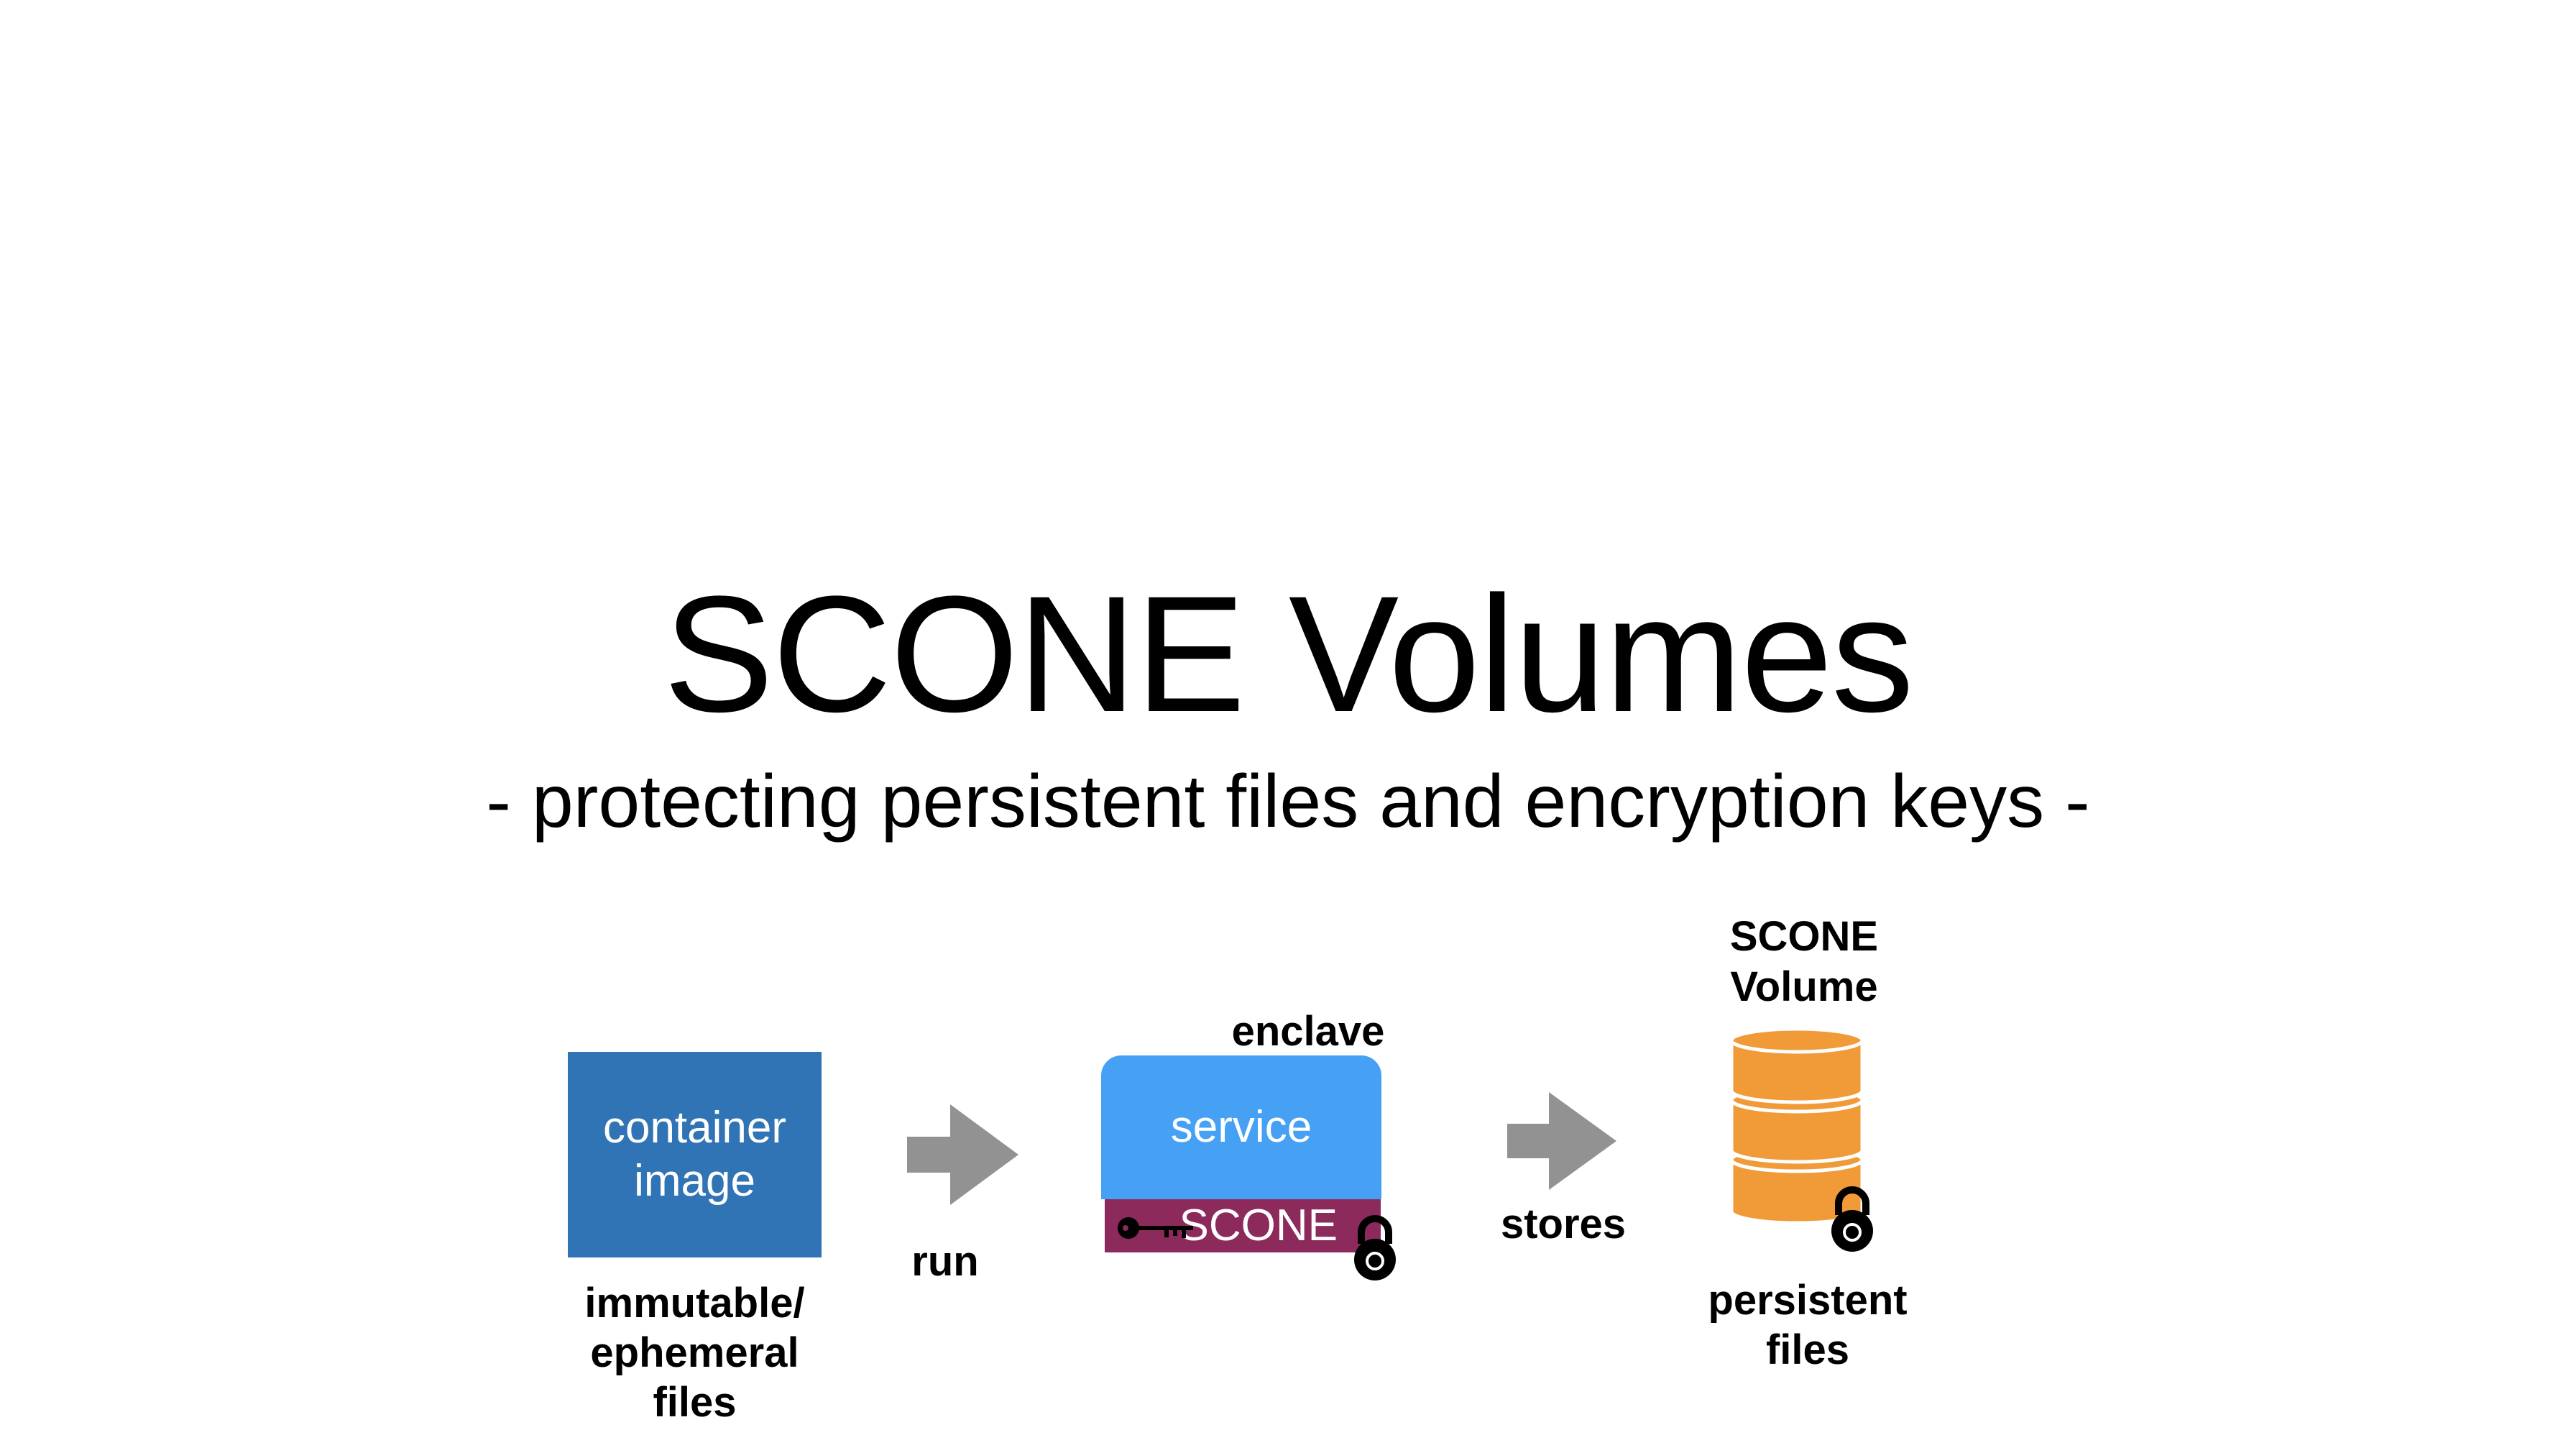 The width and height of the screenshot is (2576, 1448). Describe the element at coordinates (1804, 986) in the screenshot. I see `volume-title-line: Volume` at that location.